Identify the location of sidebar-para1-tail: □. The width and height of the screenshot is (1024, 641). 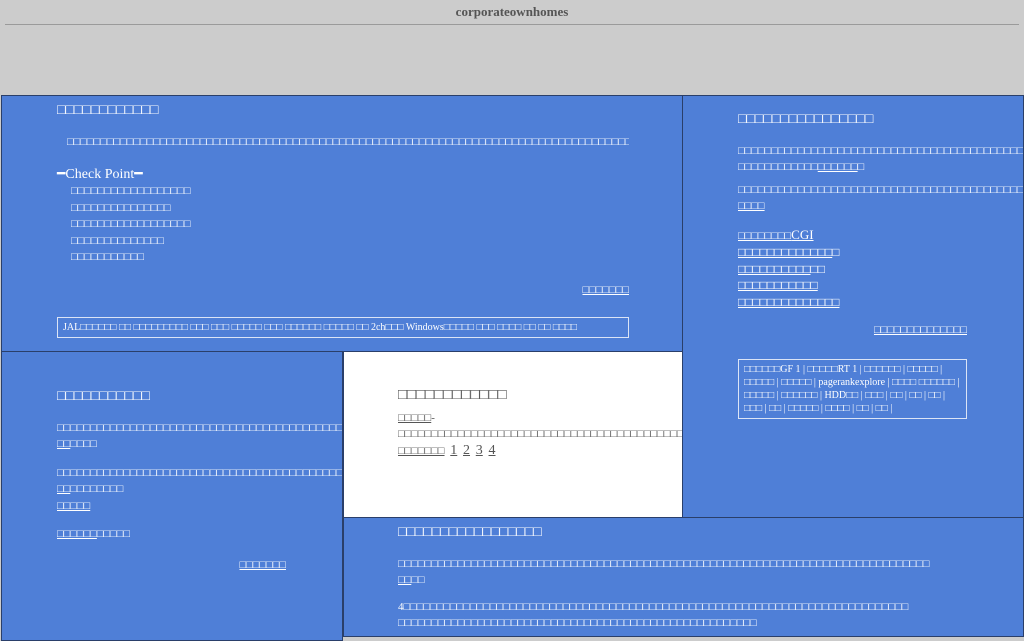
(861, 167).